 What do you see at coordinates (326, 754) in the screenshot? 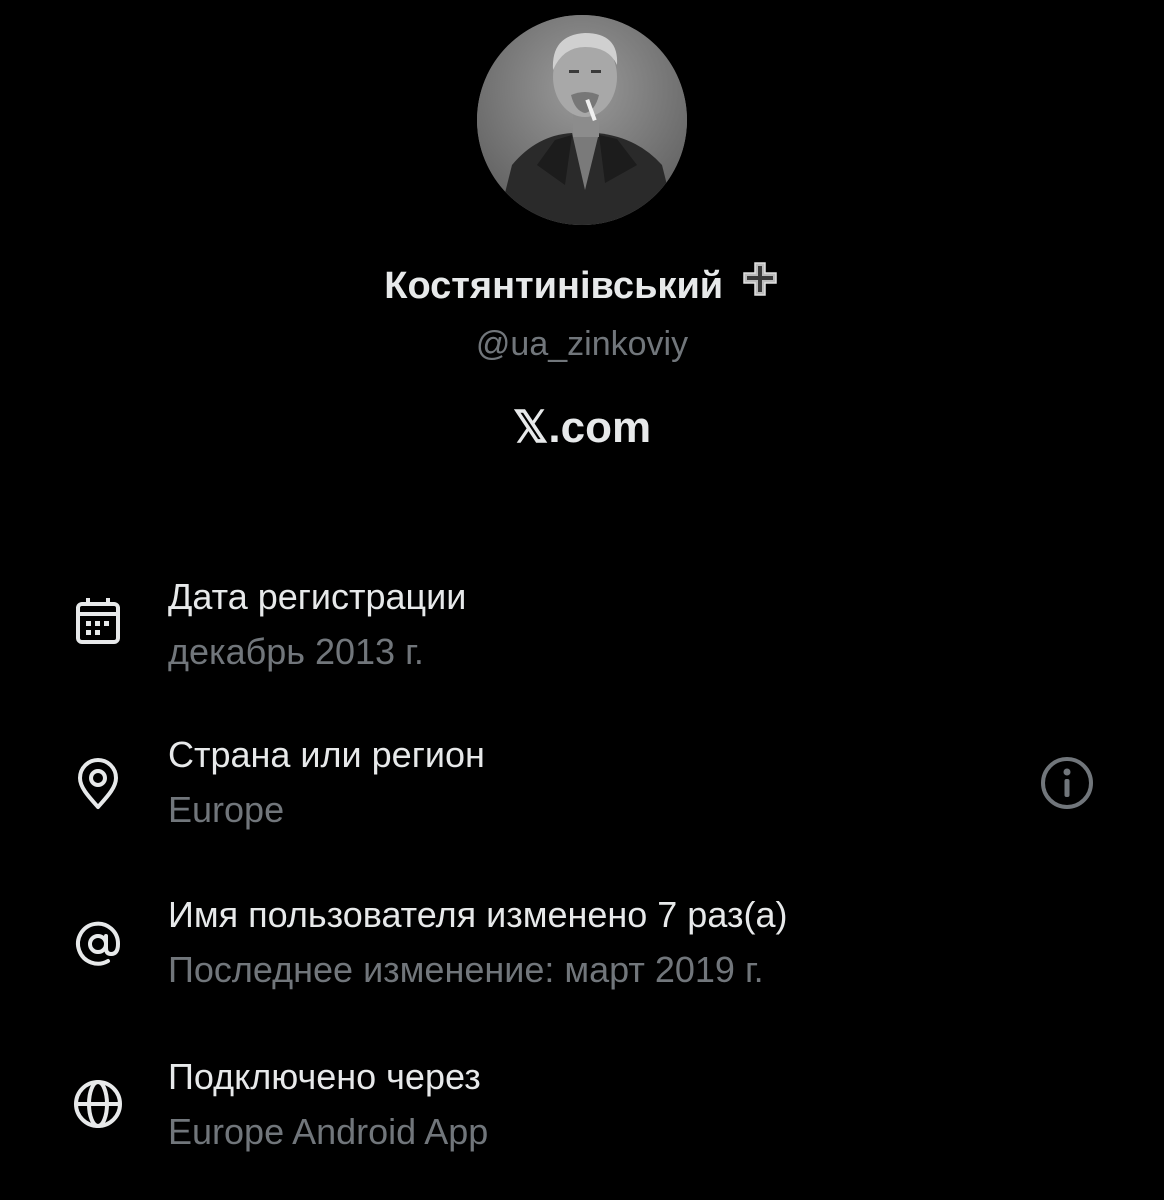
I see `detail-title: Страна или регион` at bounding box center [326, 754].